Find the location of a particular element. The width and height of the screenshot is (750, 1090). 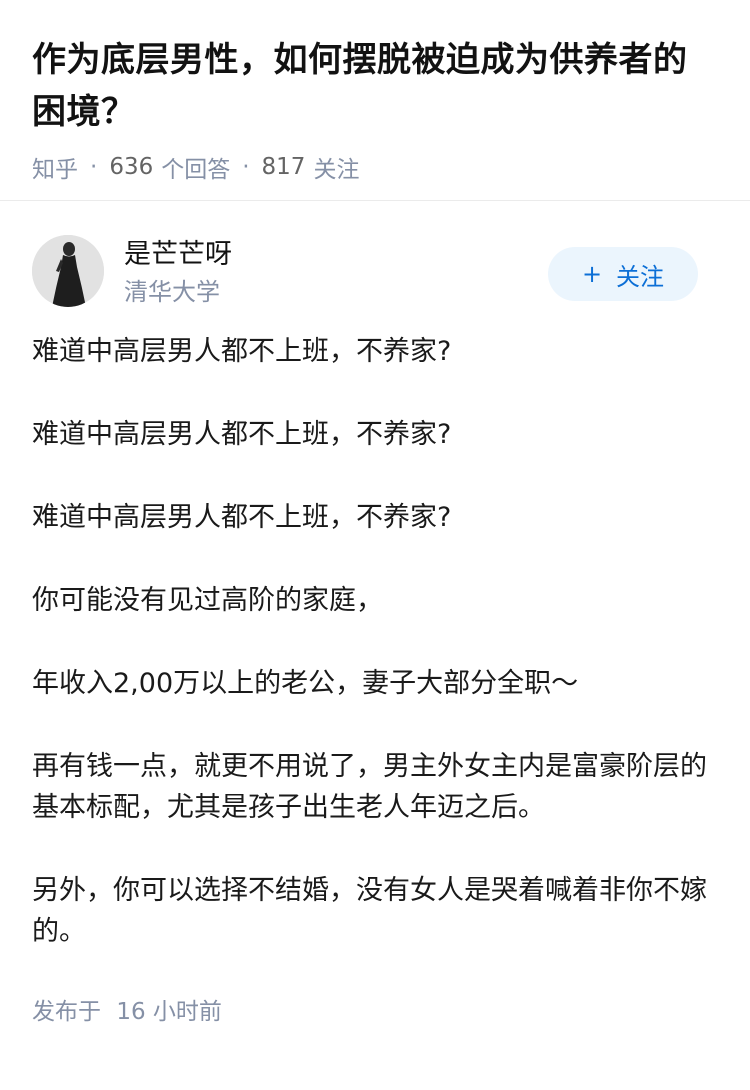

answer-paragraph: 年收入2,00万以上的老公，妻子大部分全职～ is located at coordinates (305, 683).